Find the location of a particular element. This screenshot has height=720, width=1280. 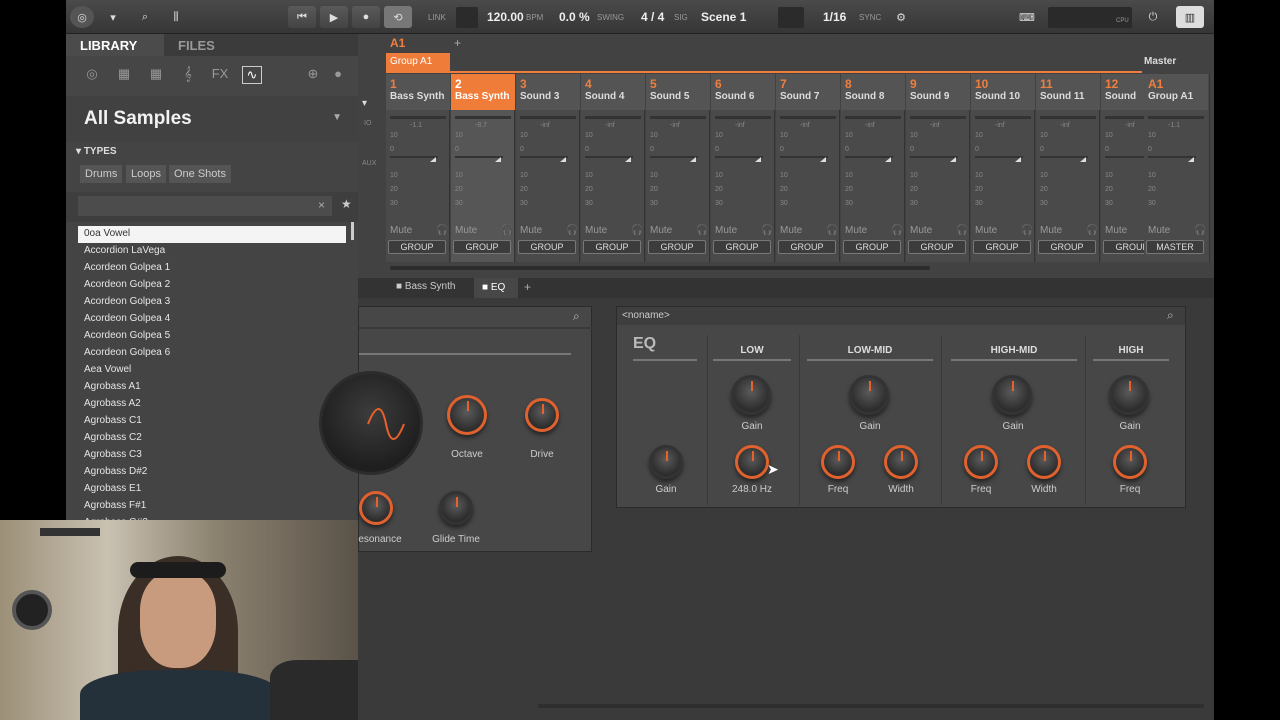

link-label: LINK is located at coordinates (437, 17).